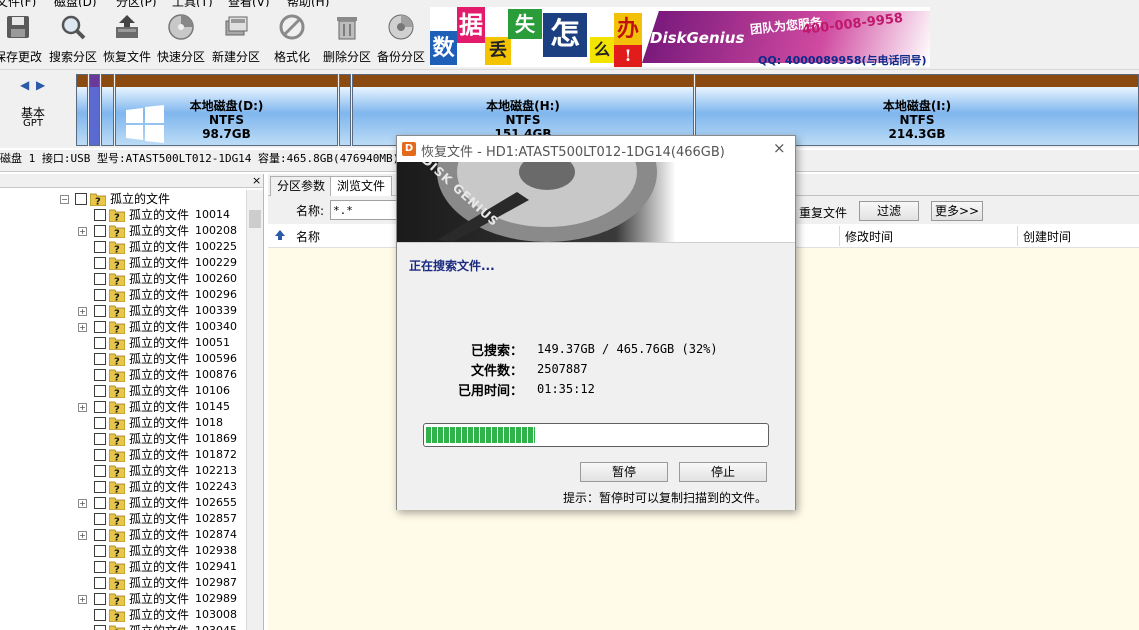 The image size is (1139, 630). Describe the element at coordinates (292, 38) in the screenshot. I see `format-button: 格式化` at that location.